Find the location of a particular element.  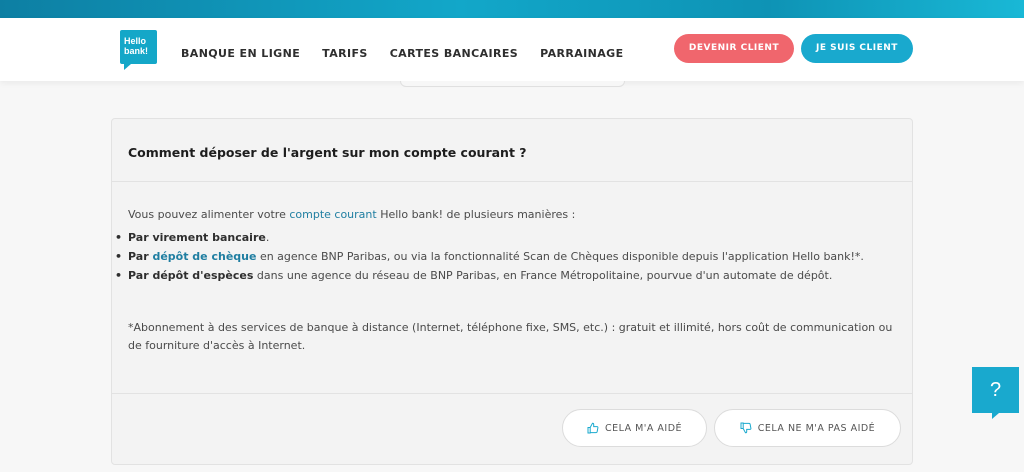

bullet-virement-bold: Par virement bancaire is located at coordinates (197, 237).